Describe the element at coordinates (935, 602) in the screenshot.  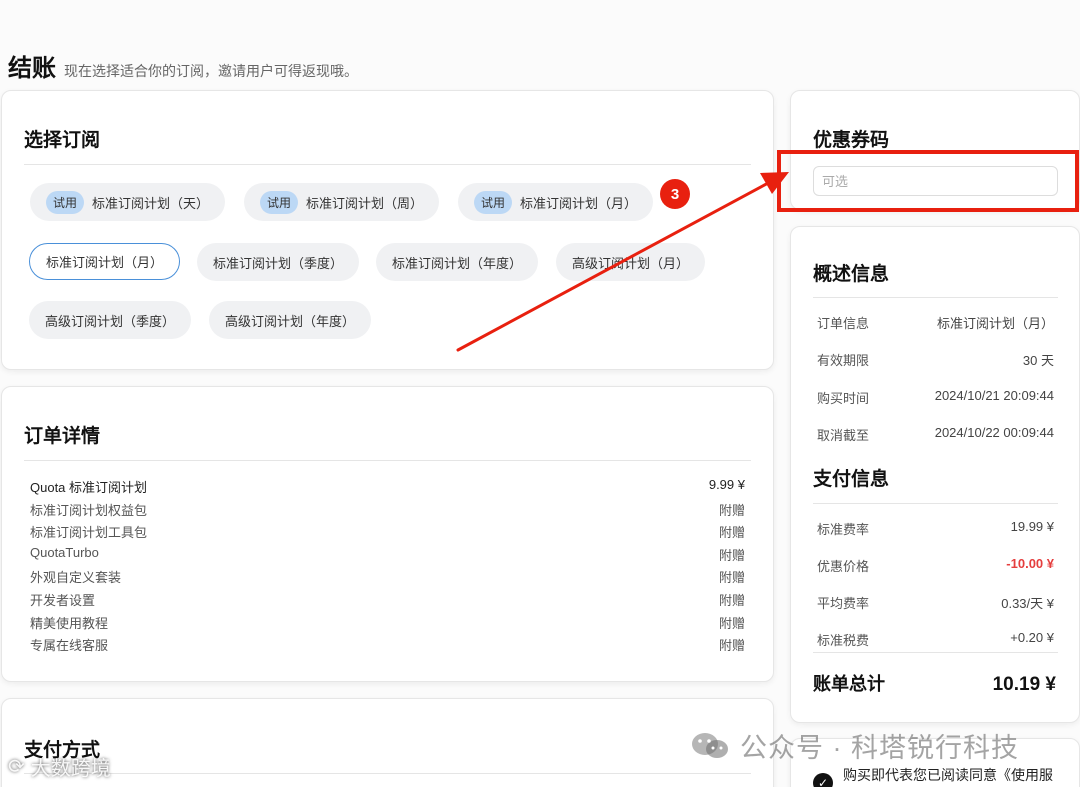
I see `payment-row-average-rate: 平均费率 0.33/天 ¥` at that location.